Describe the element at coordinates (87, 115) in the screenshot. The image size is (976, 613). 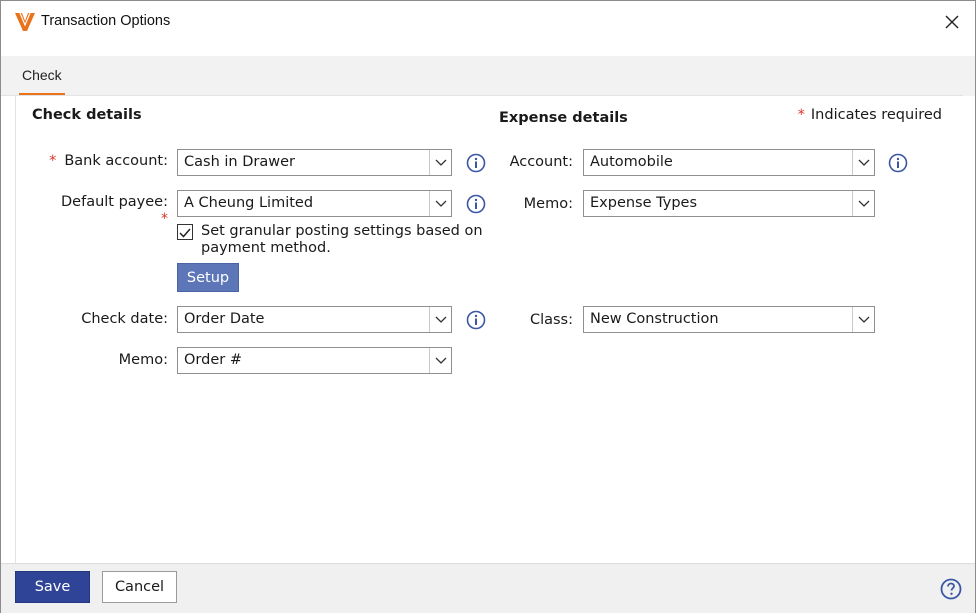
I see `check-details-heading: Check details` at that location.